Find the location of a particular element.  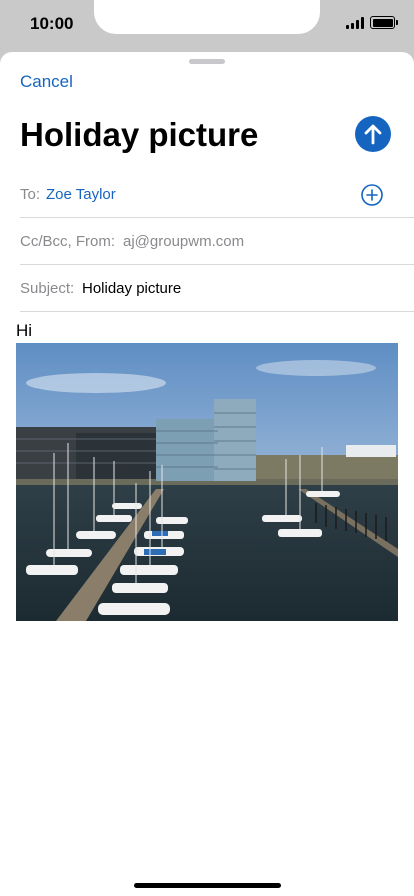

subject-label: Subject: is located at coordinates (47, 288).